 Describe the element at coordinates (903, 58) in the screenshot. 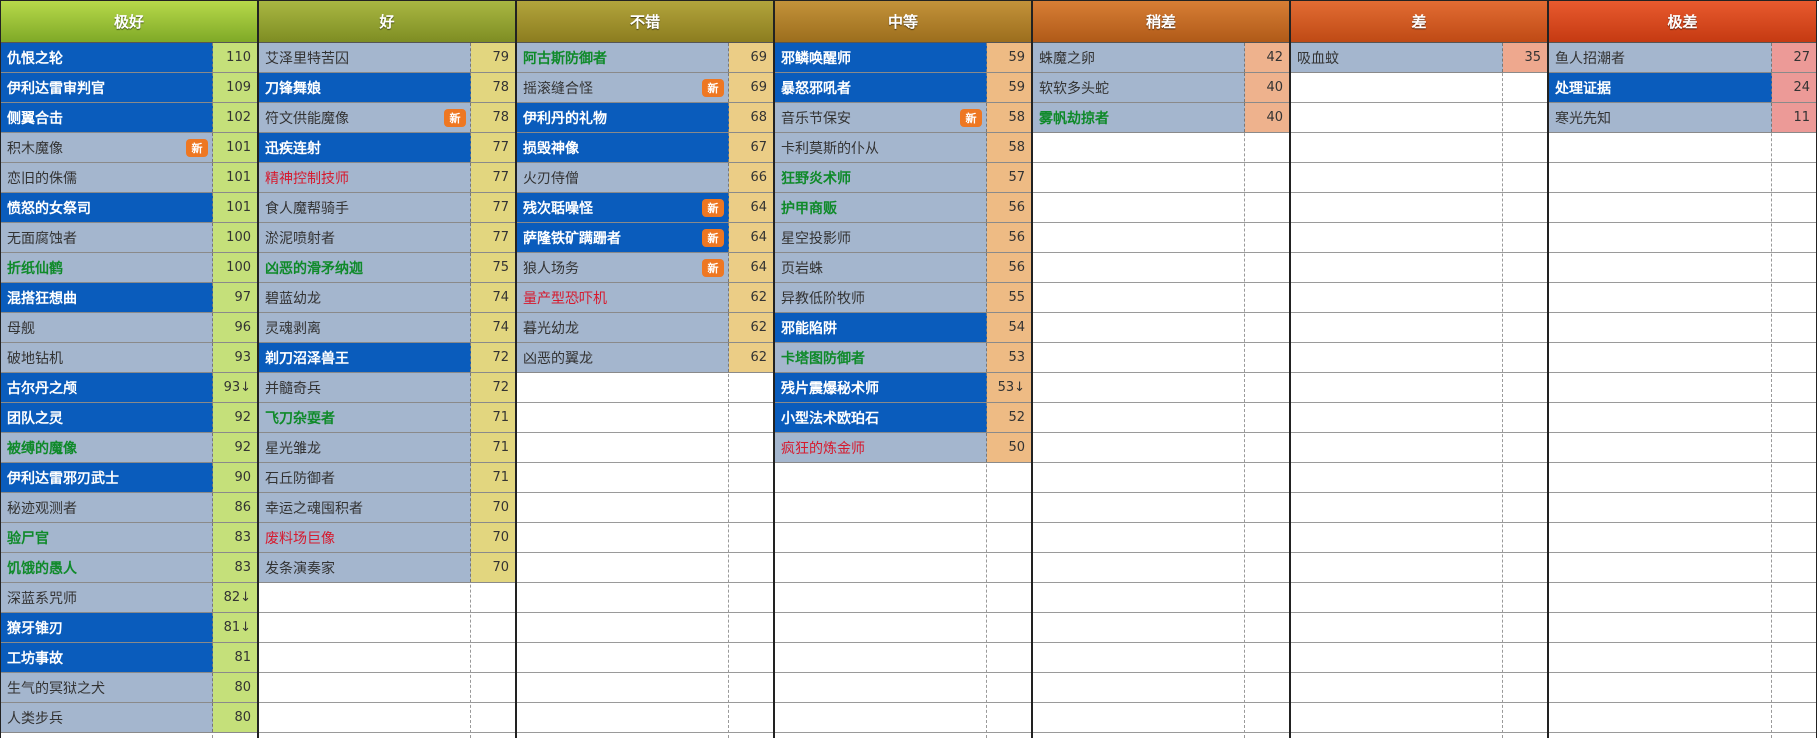

I see `card-row: 邪鳞唤醒师 59` at that location.